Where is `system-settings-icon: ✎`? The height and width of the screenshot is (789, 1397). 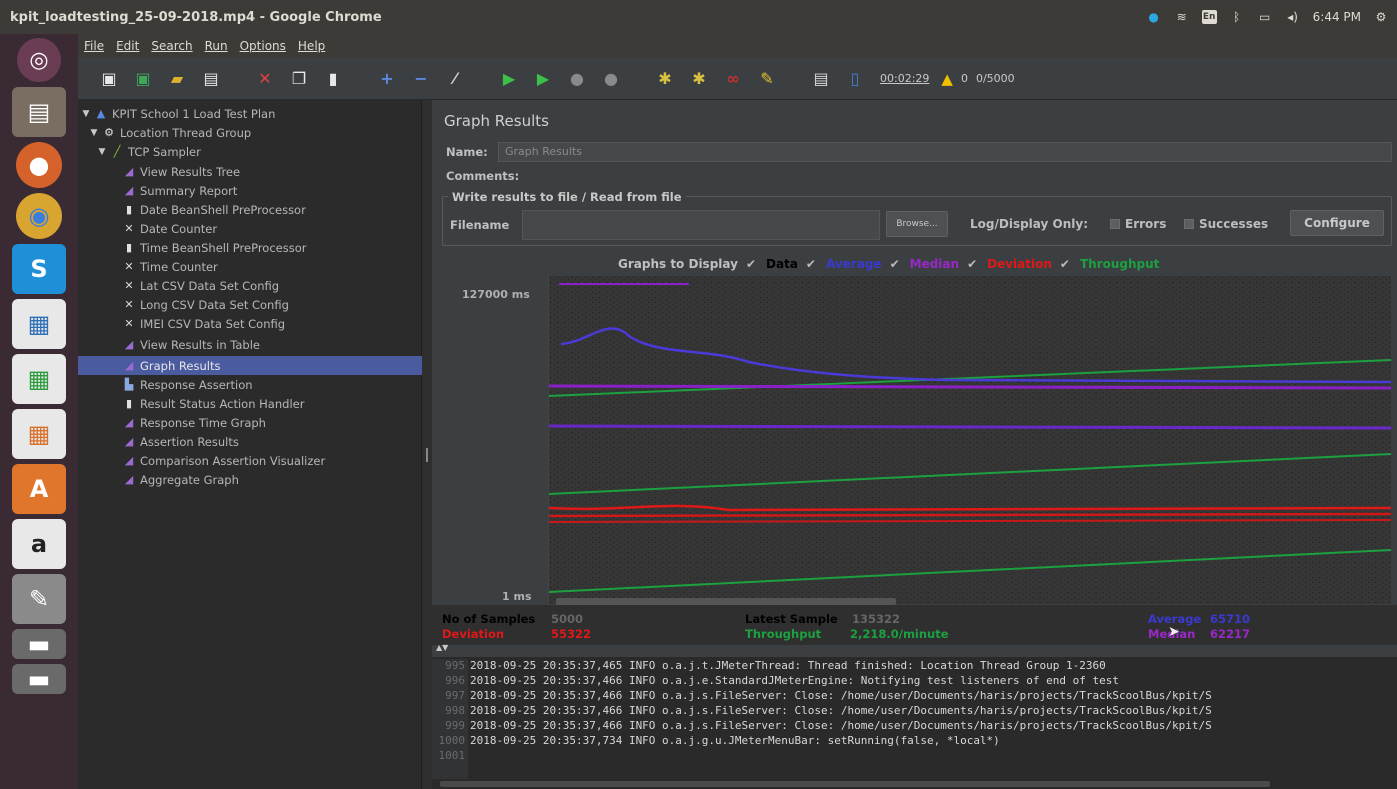
system-settings-icon: ✎ is located at coordinates (39, 599).